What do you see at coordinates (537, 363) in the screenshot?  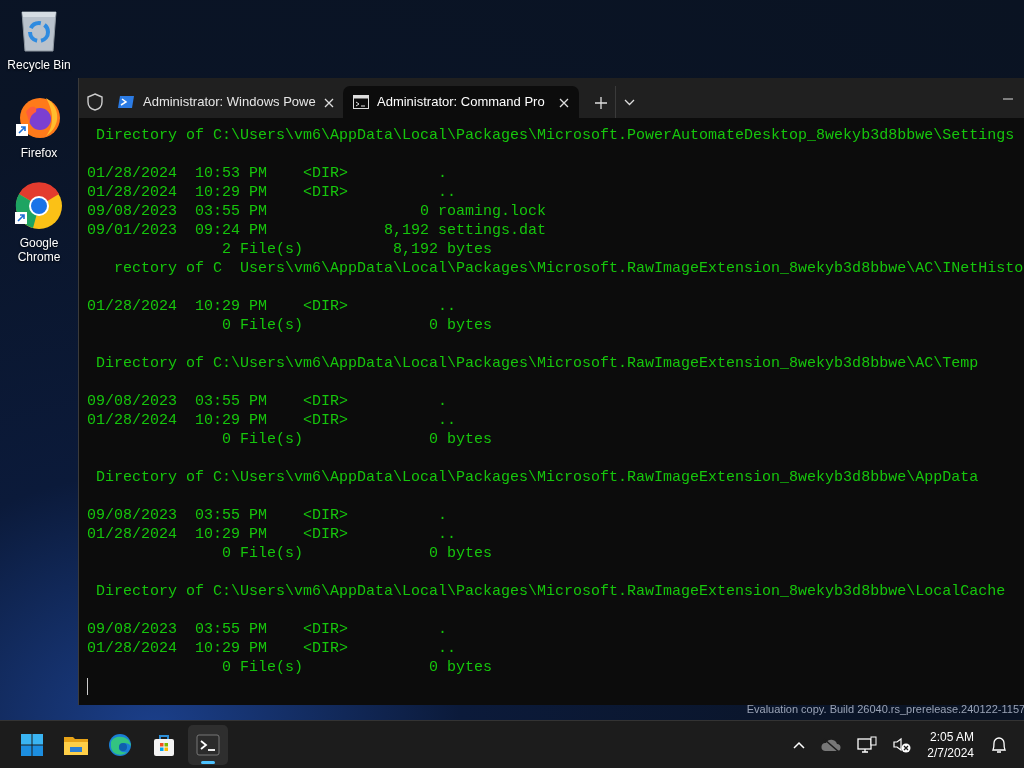 I see `console-line: Directory of C:\Users\vm6\AppData\Local\Packages\Microsoft.RawImageExtension_8wekyb3d8bbwe\AC\Temp` at bounding box center [537, 363].